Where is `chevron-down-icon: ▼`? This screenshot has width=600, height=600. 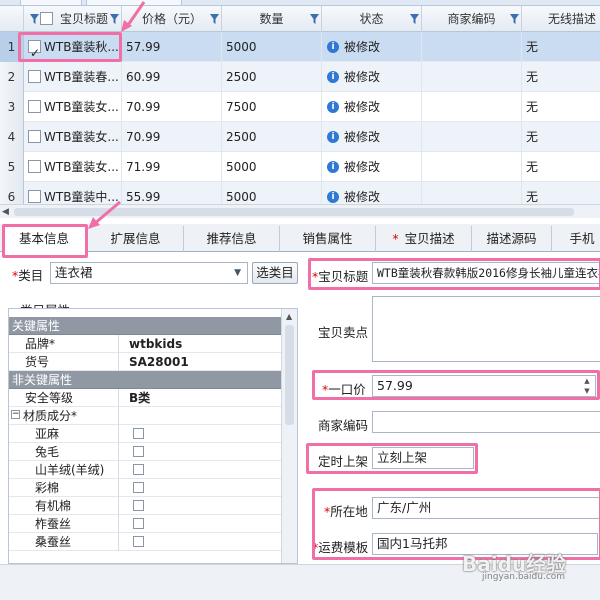 chevron-down-icon: ▼ is located at coordinates (237, 273).